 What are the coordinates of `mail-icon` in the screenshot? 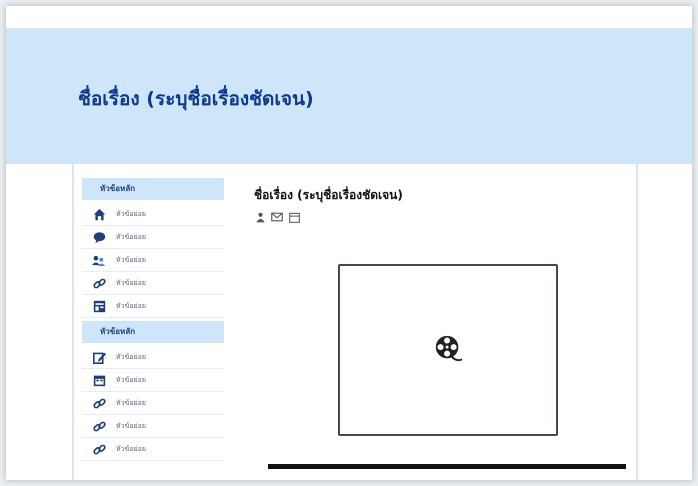 It's located at (277, 217).